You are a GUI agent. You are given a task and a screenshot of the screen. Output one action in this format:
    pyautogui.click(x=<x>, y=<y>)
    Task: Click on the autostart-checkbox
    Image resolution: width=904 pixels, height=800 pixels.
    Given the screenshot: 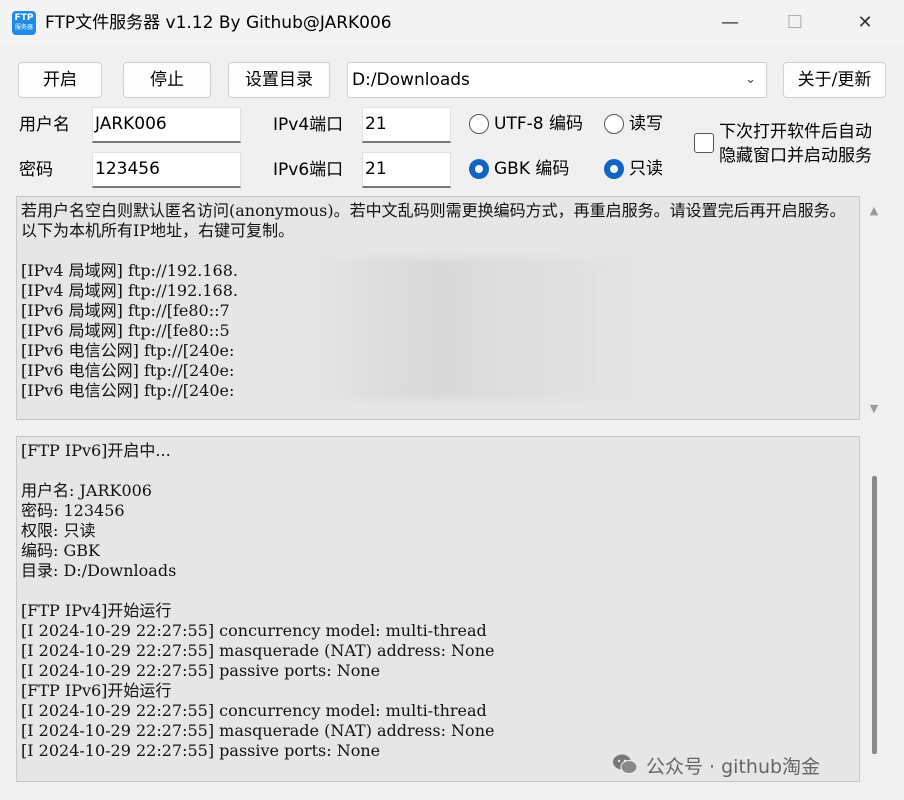 What is the action you would take?
    pyautogui.click(x=704, y=143)
    